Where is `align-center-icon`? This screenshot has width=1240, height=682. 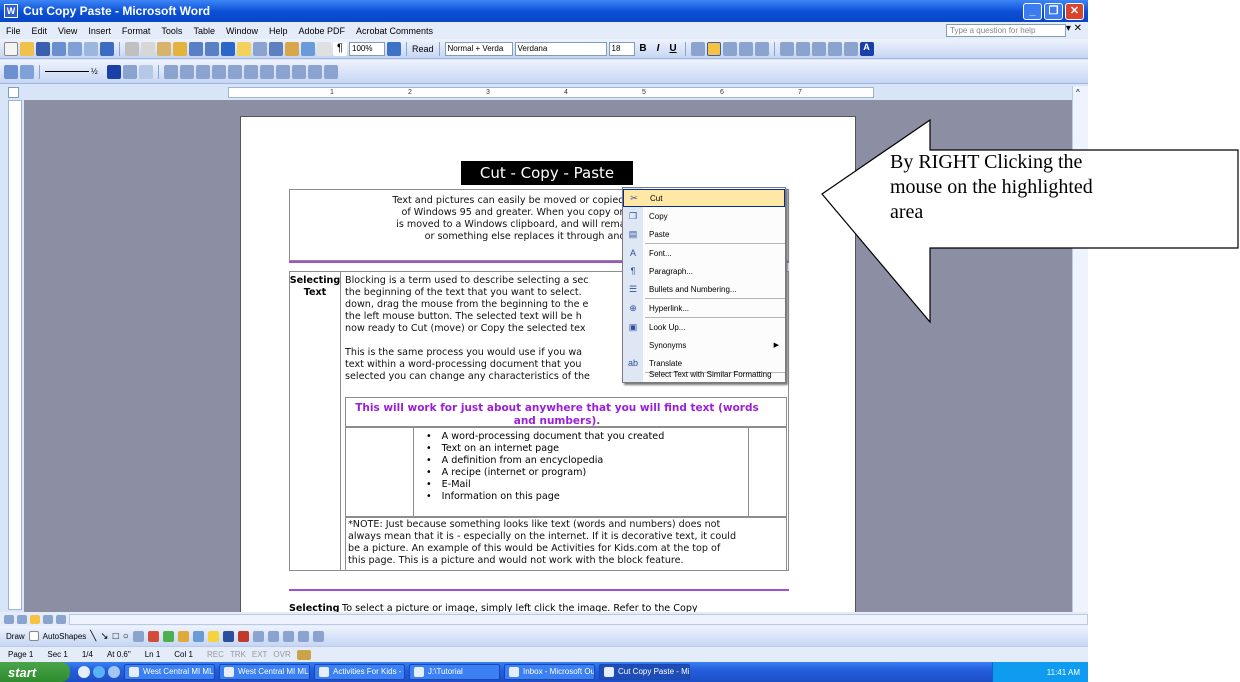
align-center-icon is located at coordinates (713, 48).